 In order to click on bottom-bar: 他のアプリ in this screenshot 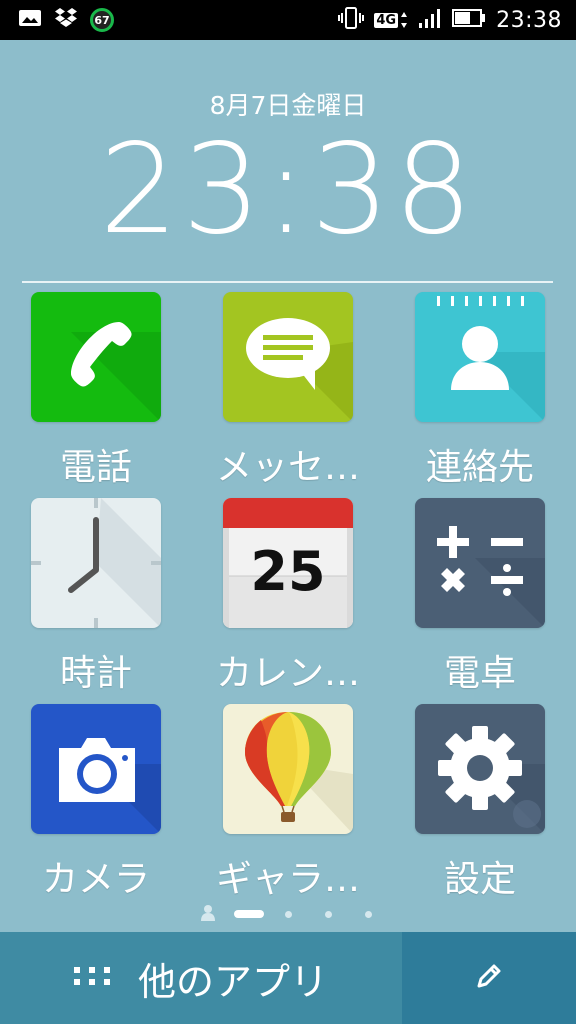, I will do `click(288, 978)`.